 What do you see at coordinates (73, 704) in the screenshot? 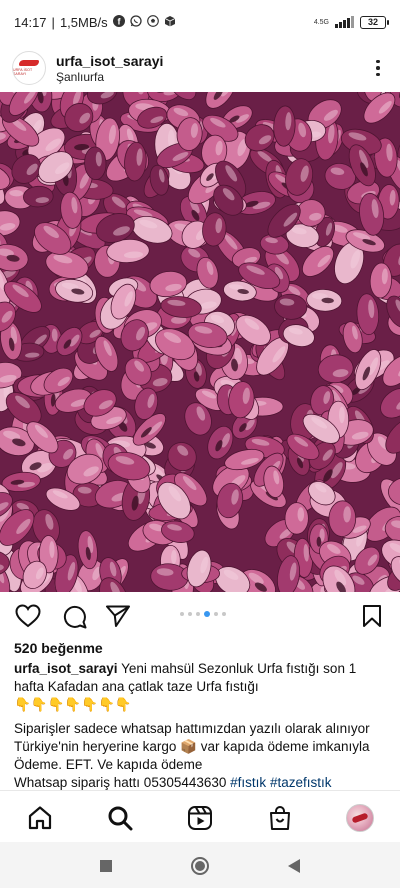
I see `caption-emoji-row: 👇👇👇👇👇👇👇` at bounding box center [73, 704].